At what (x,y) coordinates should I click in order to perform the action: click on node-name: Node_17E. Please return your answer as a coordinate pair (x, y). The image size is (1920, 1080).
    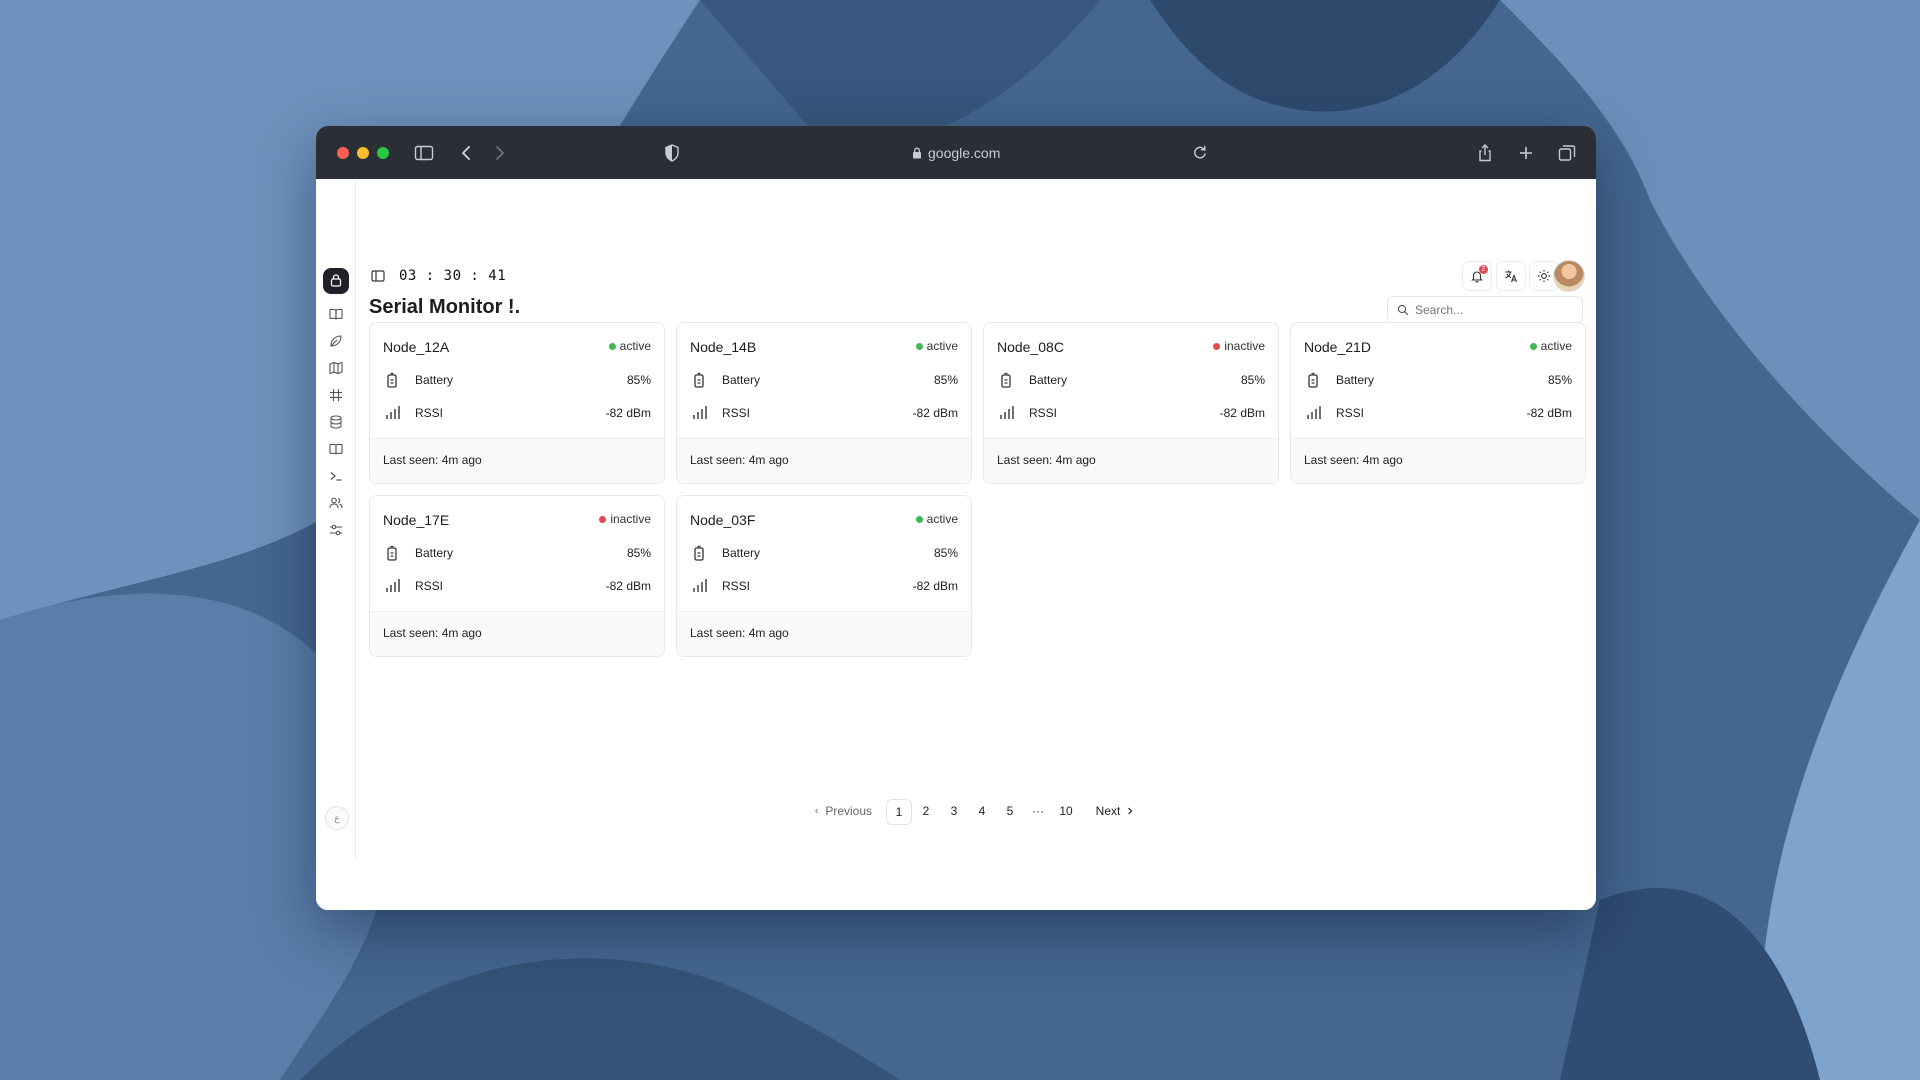
    Looking at the image, I should click on (416, 520).